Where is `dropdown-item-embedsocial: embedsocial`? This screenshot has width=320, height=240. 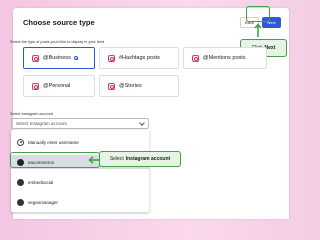 dropdown-item-embedsocial: embedsocial is located at coordinates (80, 182).